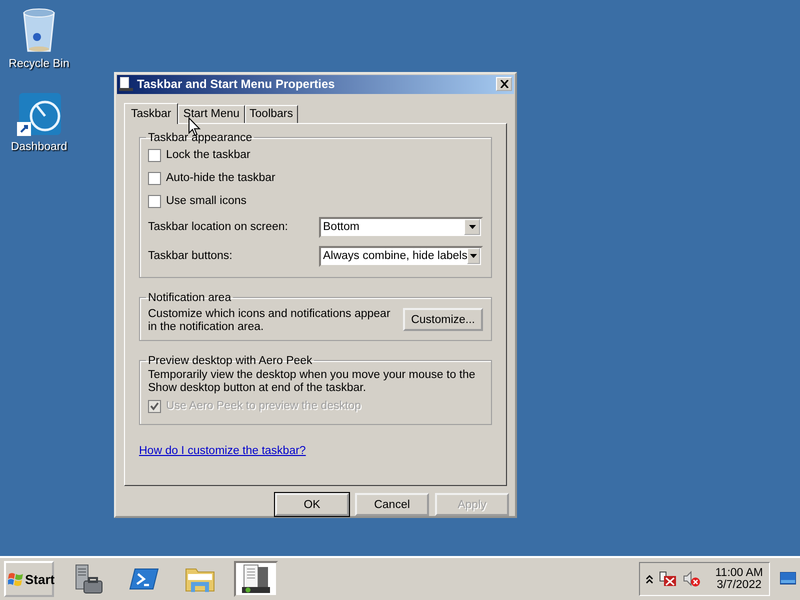 The width and height of the screenshot is (800, 600). I want to click on tab: Taskbar, so click(151, 113).